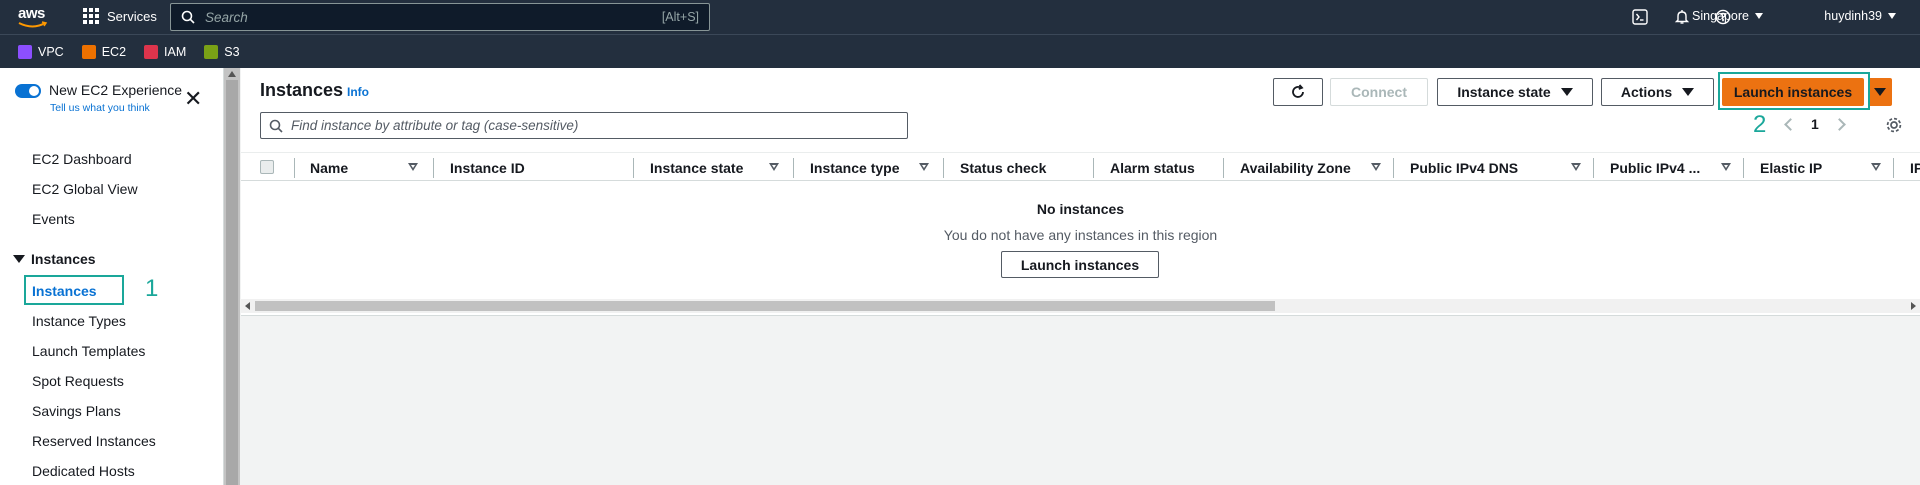 This screenshot has height=485, width=1920. I want to click on search-icon, so click(188, 17).